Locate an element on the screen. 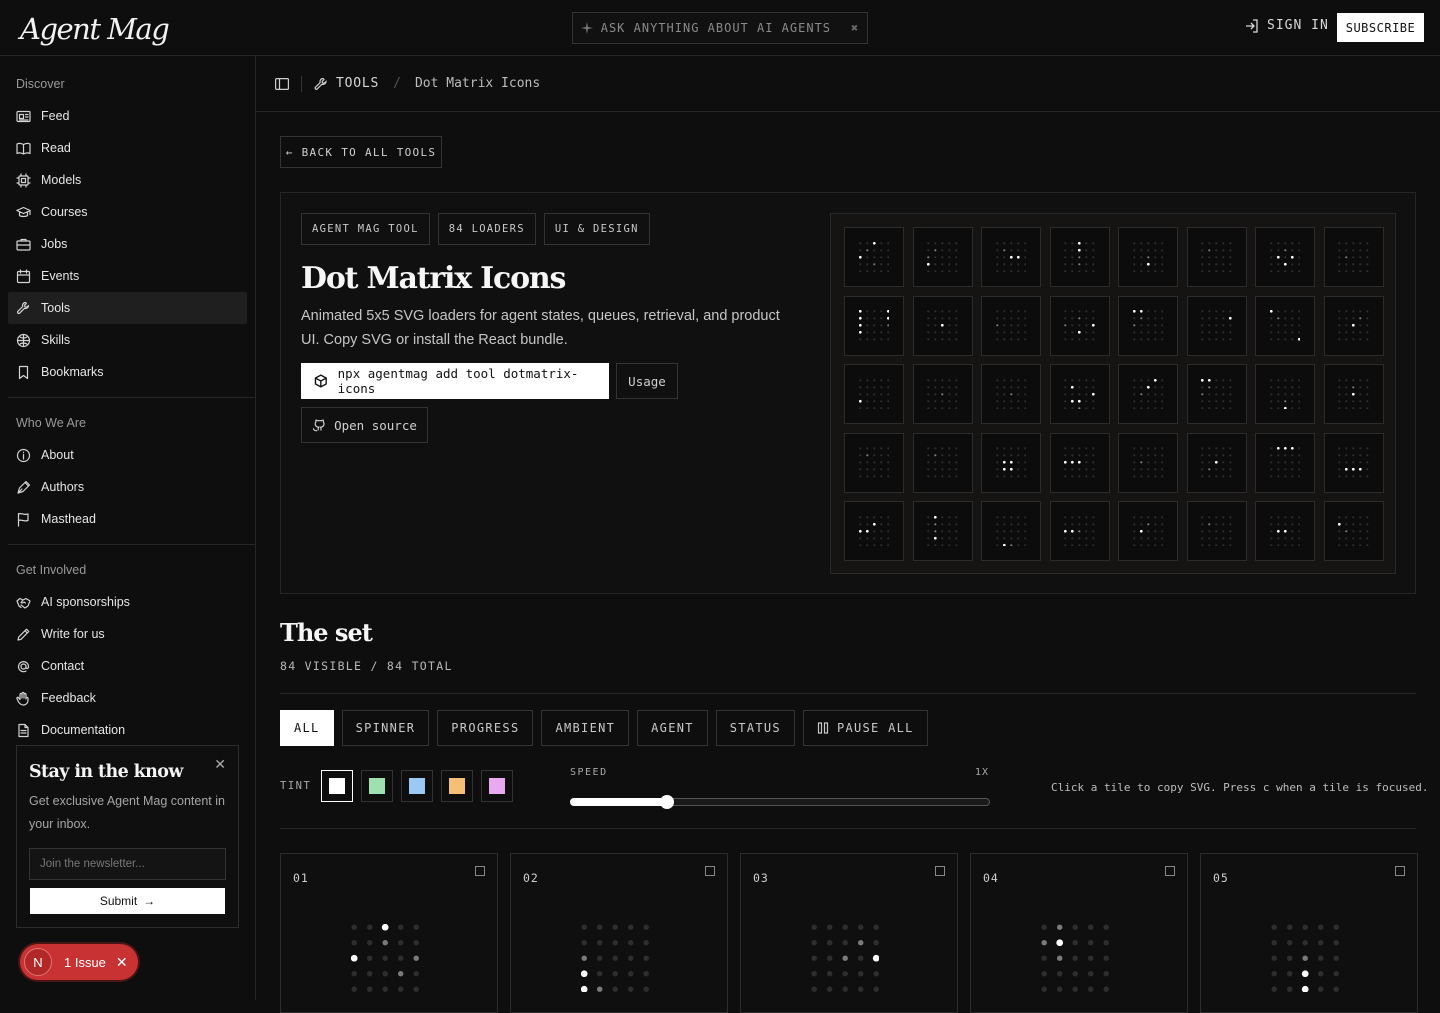 This screenshot has height=1013, width=1440. back-to-tools-button: ← BACK TO ALL TOOLS is located at coordinates (361, 152).